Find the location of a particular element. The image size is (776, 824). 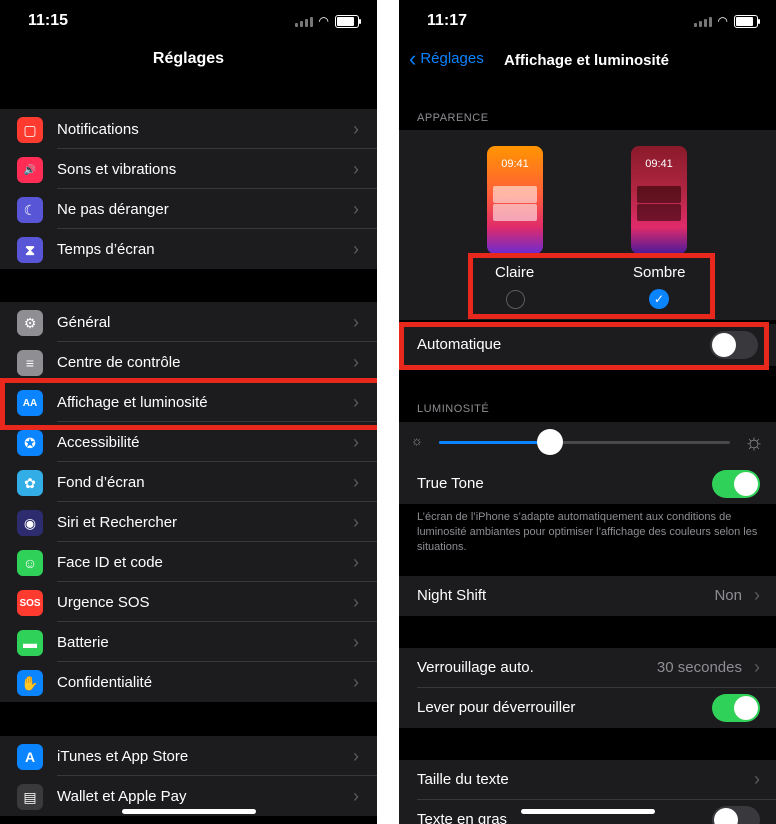

settings-row-label: Général is located at coordinates (84, 322).